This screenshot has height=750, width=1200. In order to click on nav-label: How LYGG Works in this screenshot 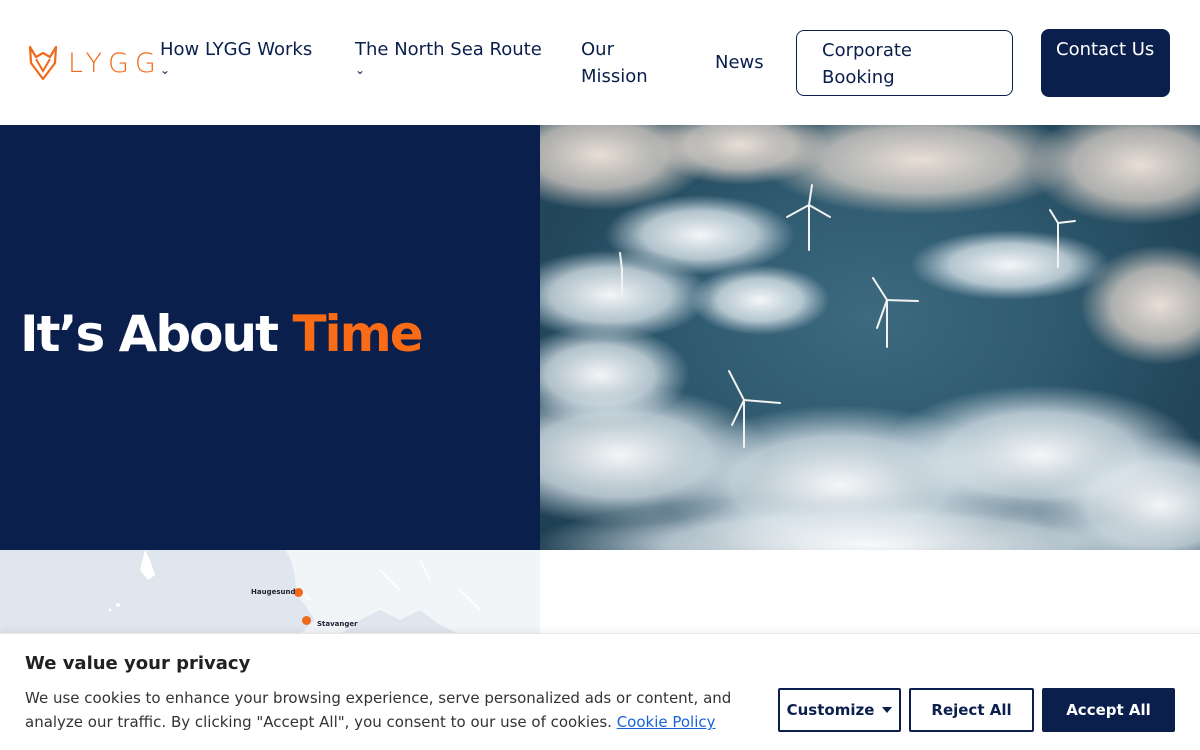, I will do `click(236, 49)`.